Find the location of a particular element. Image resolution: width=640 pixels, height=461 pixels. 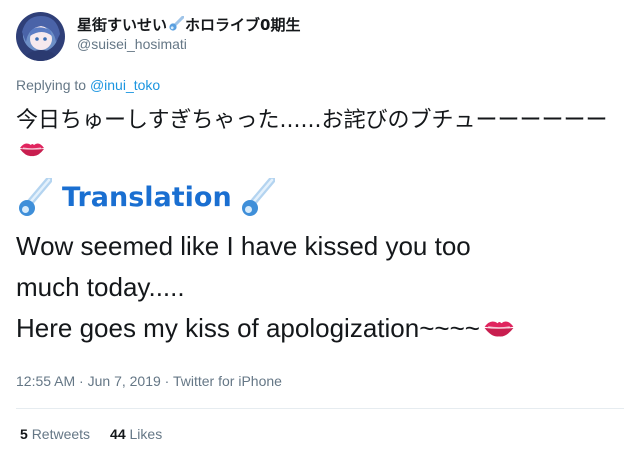

retweets-stat: 5 Retweets is located at coordinates (55, 434).